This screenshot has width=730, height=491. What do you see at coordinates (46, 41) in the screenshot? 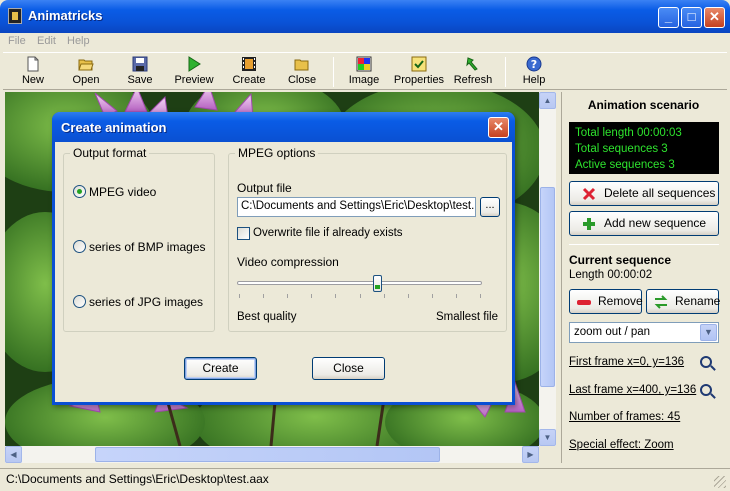
I see `menu-edit: Edit` at bounding box center [46, 41].